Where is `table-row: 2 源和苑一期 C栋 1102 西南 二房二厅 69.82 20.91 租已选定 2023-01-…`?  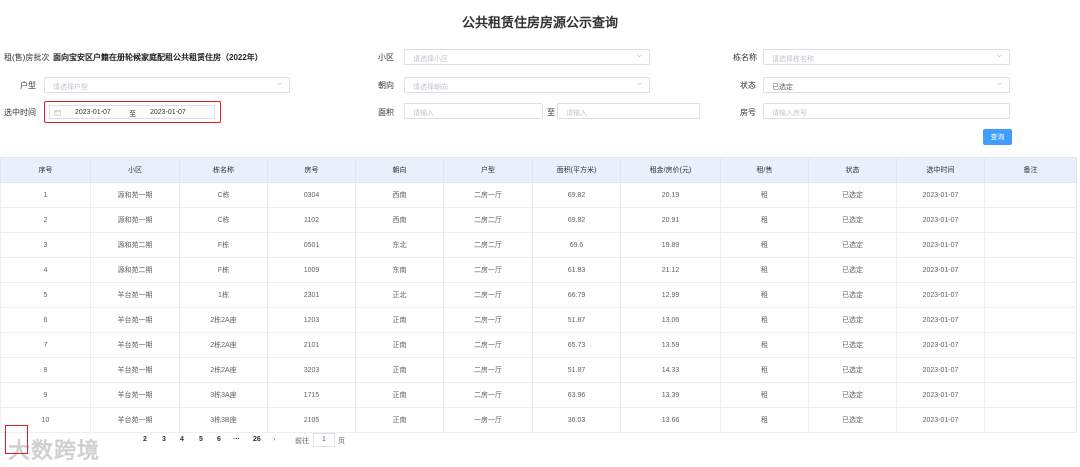
table-row: 2 源和苑一期 C栋 1102 西南 二房二厅 69.82 20.91 租已选定 2023-01-… is located at coordinates (538, 220).